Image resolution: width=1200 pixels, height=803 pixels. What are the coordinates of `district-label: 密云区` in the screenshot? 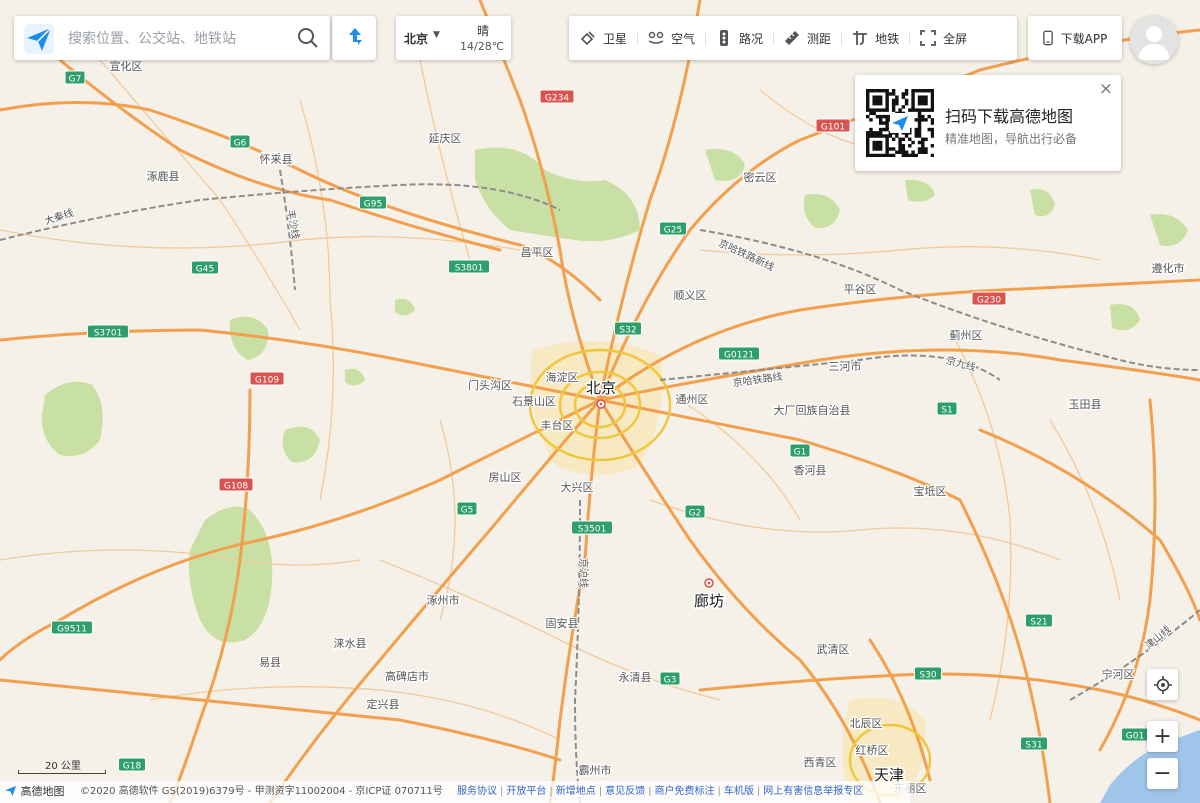 It's located at (760, 177).